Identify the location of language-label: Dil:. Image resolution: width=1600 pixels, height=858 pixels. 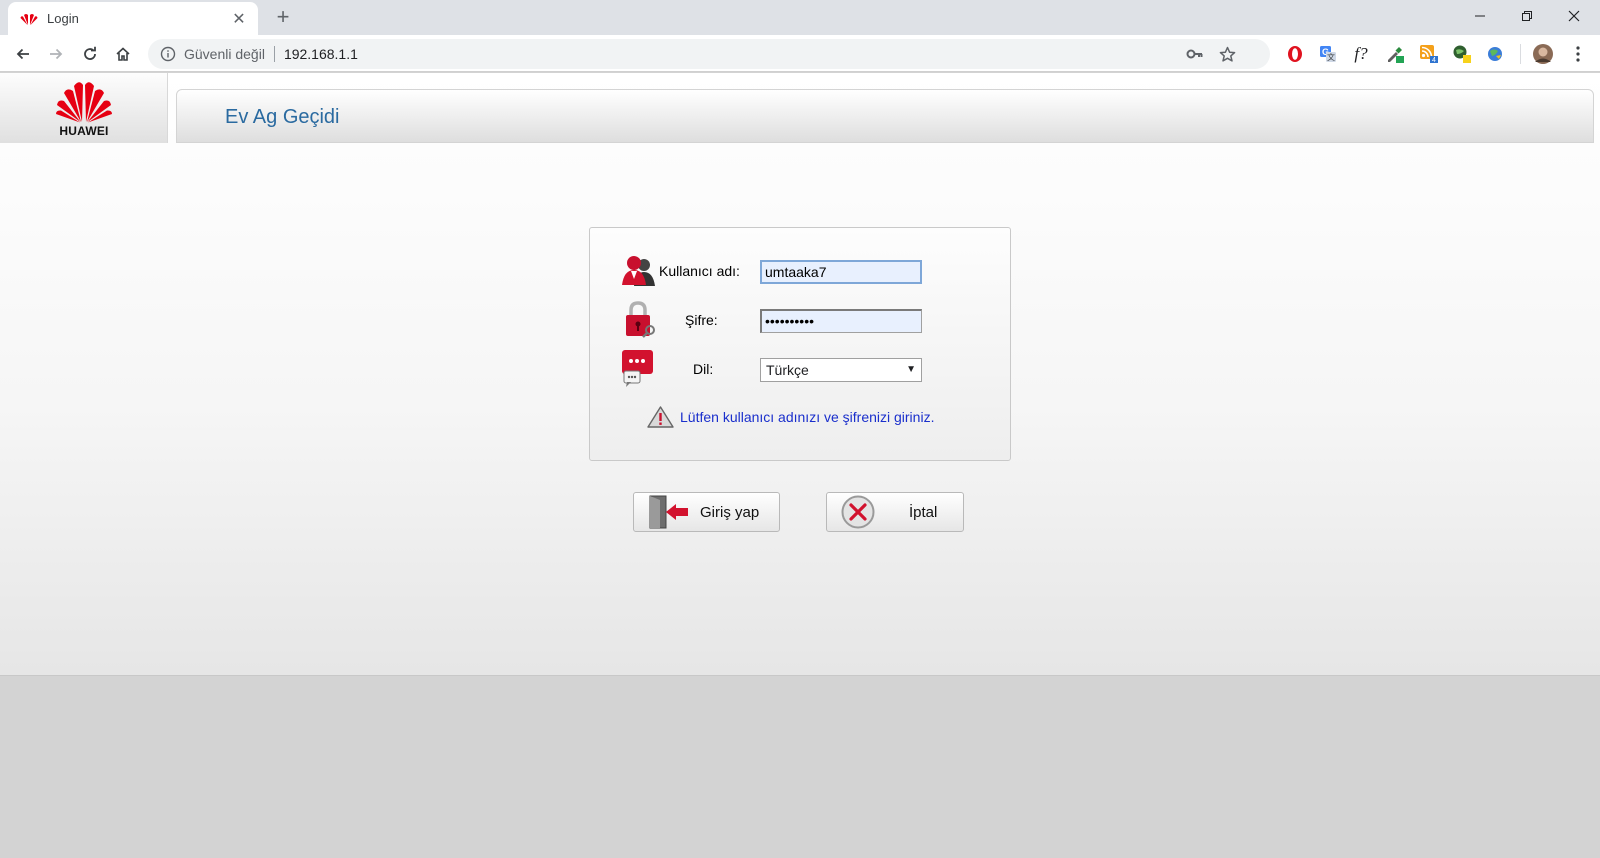
(703, 369).